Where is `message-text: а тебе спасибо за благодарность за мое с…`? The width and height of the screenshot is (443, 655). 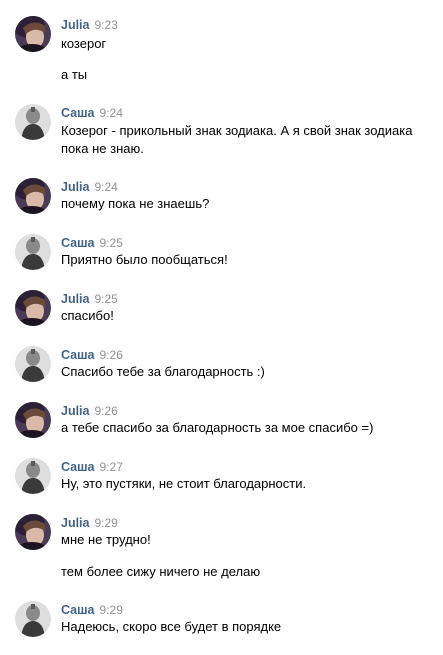
message-text: а тебе спасибо за благодарность за мое с… is located at coordinates (217, 427).